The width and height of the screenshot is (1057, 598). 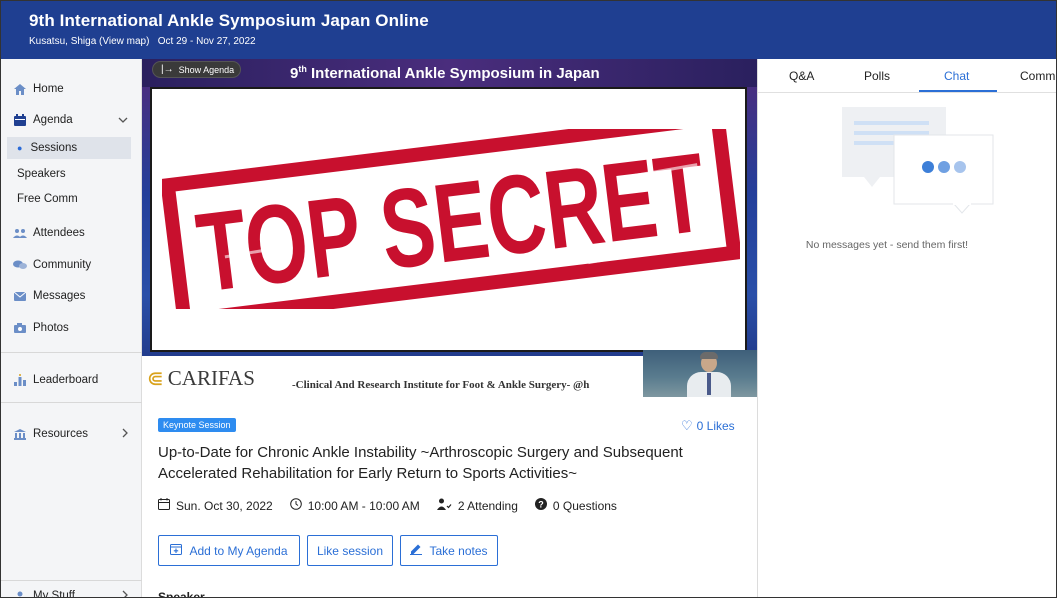 I want to click on like-session-button: Like session, so click(x=350, y=550).